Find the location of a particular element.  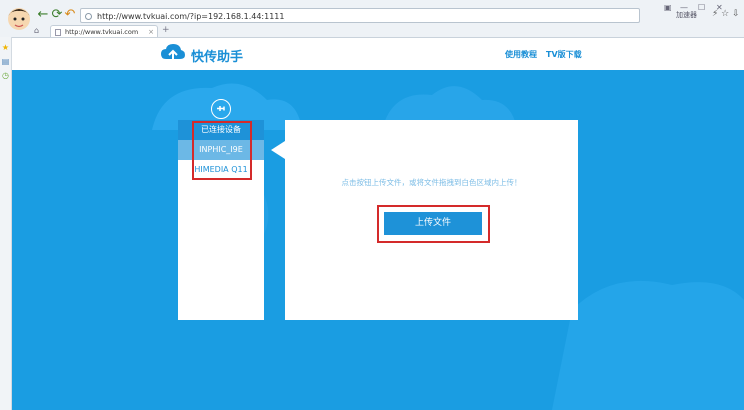

refresh-icon: ⟳ is located at coordinates (57, 15).